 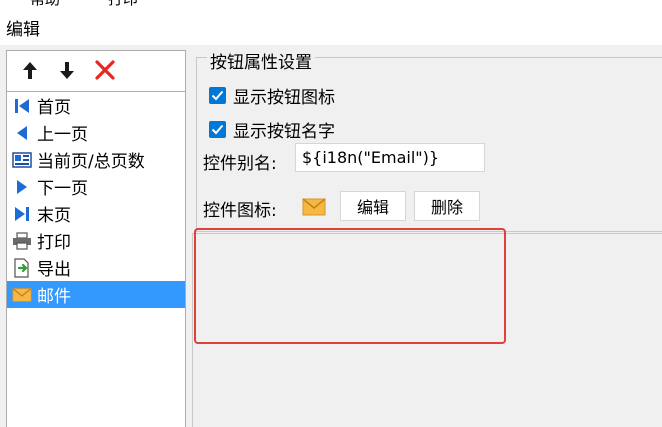 I want to click on arrow-up-icon, so click(x=30, y=70).